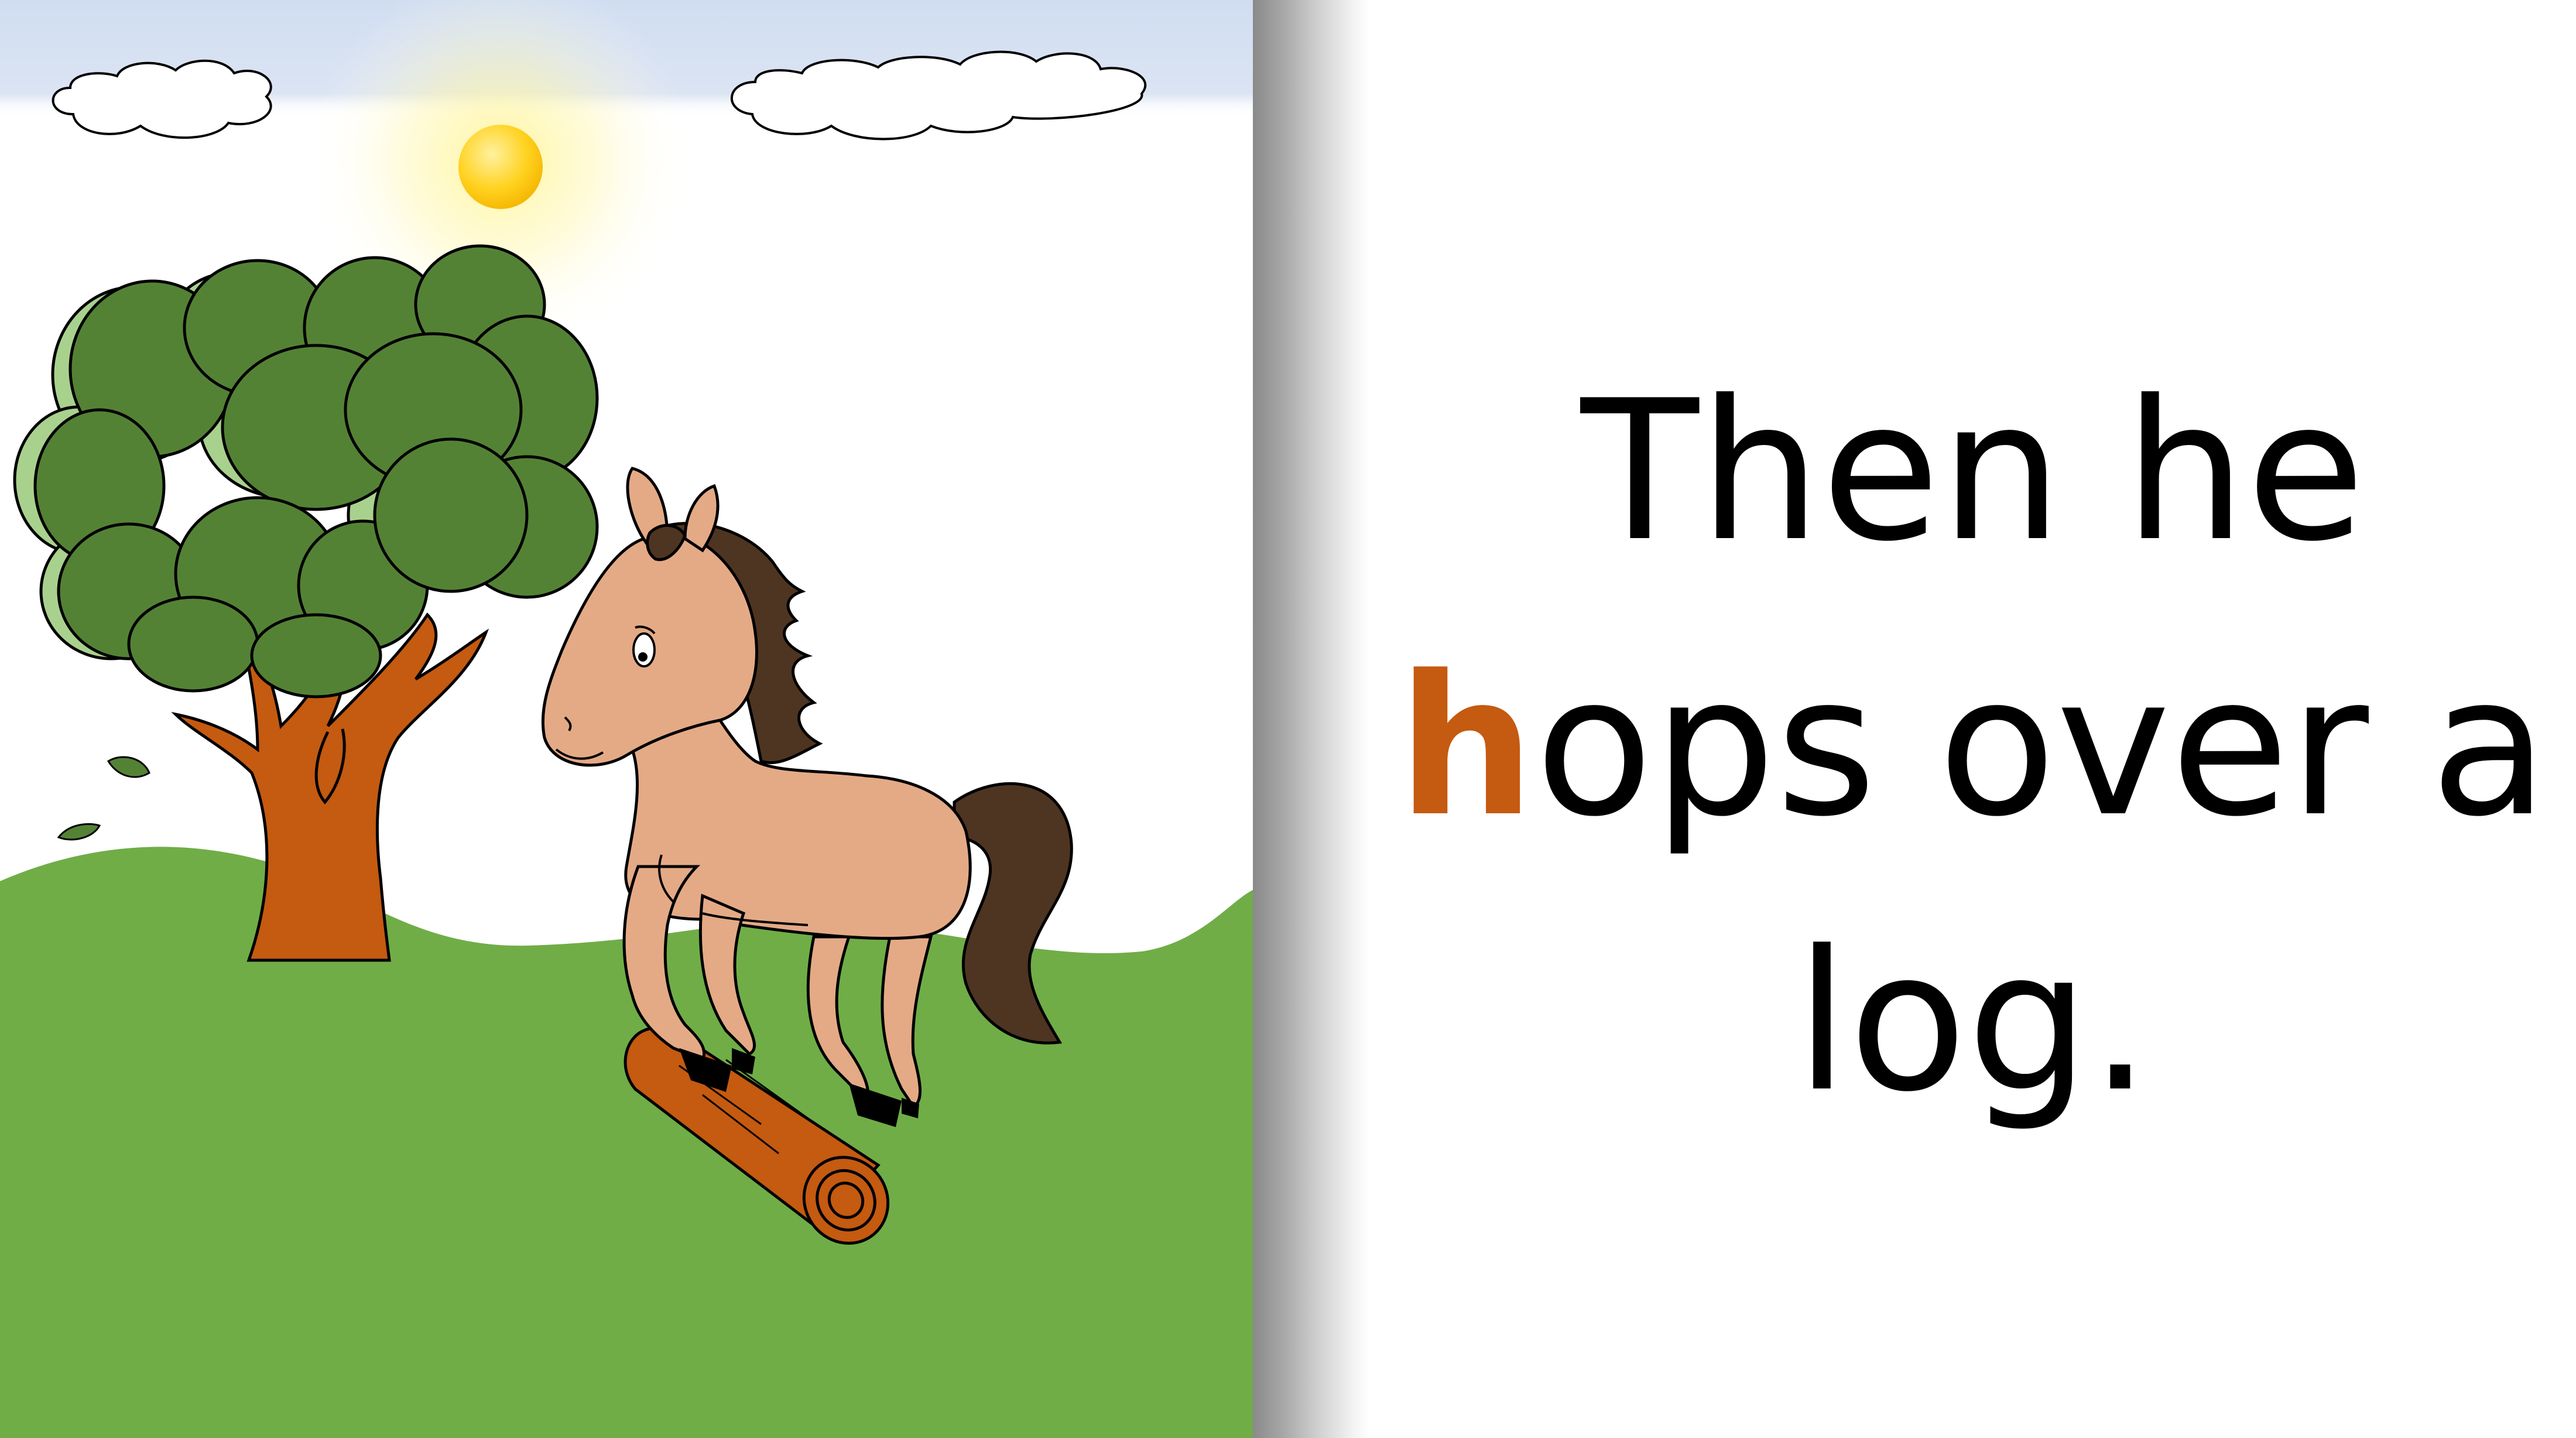 The image size is (2576, 1438). I want to click on tree-foliage, so click(306, 472).